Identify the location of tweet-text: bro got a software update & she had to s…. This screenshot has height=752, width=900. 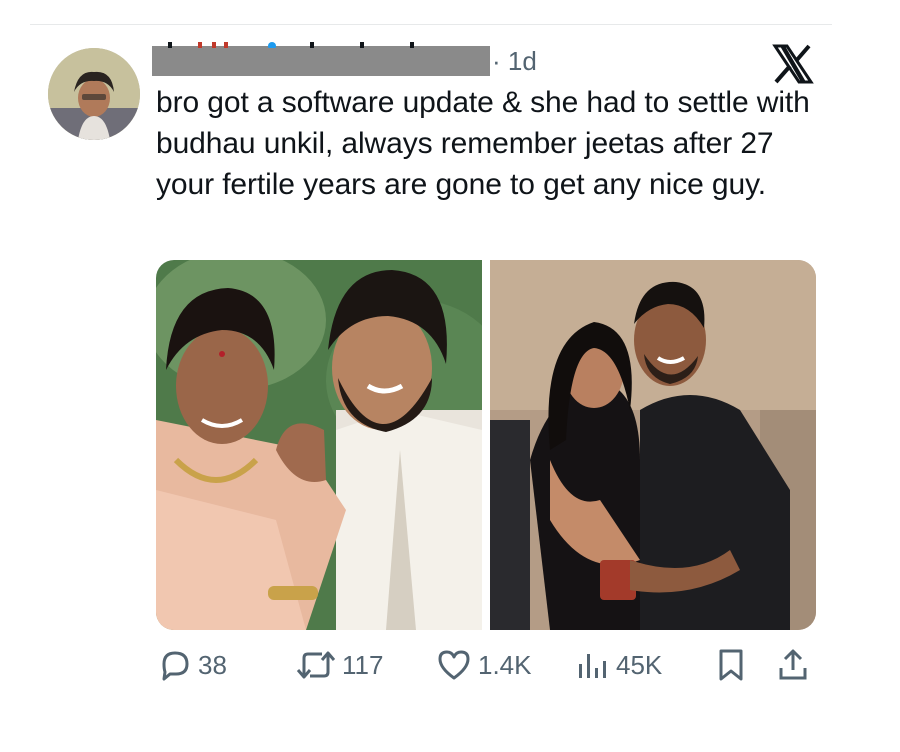
(483, 143).